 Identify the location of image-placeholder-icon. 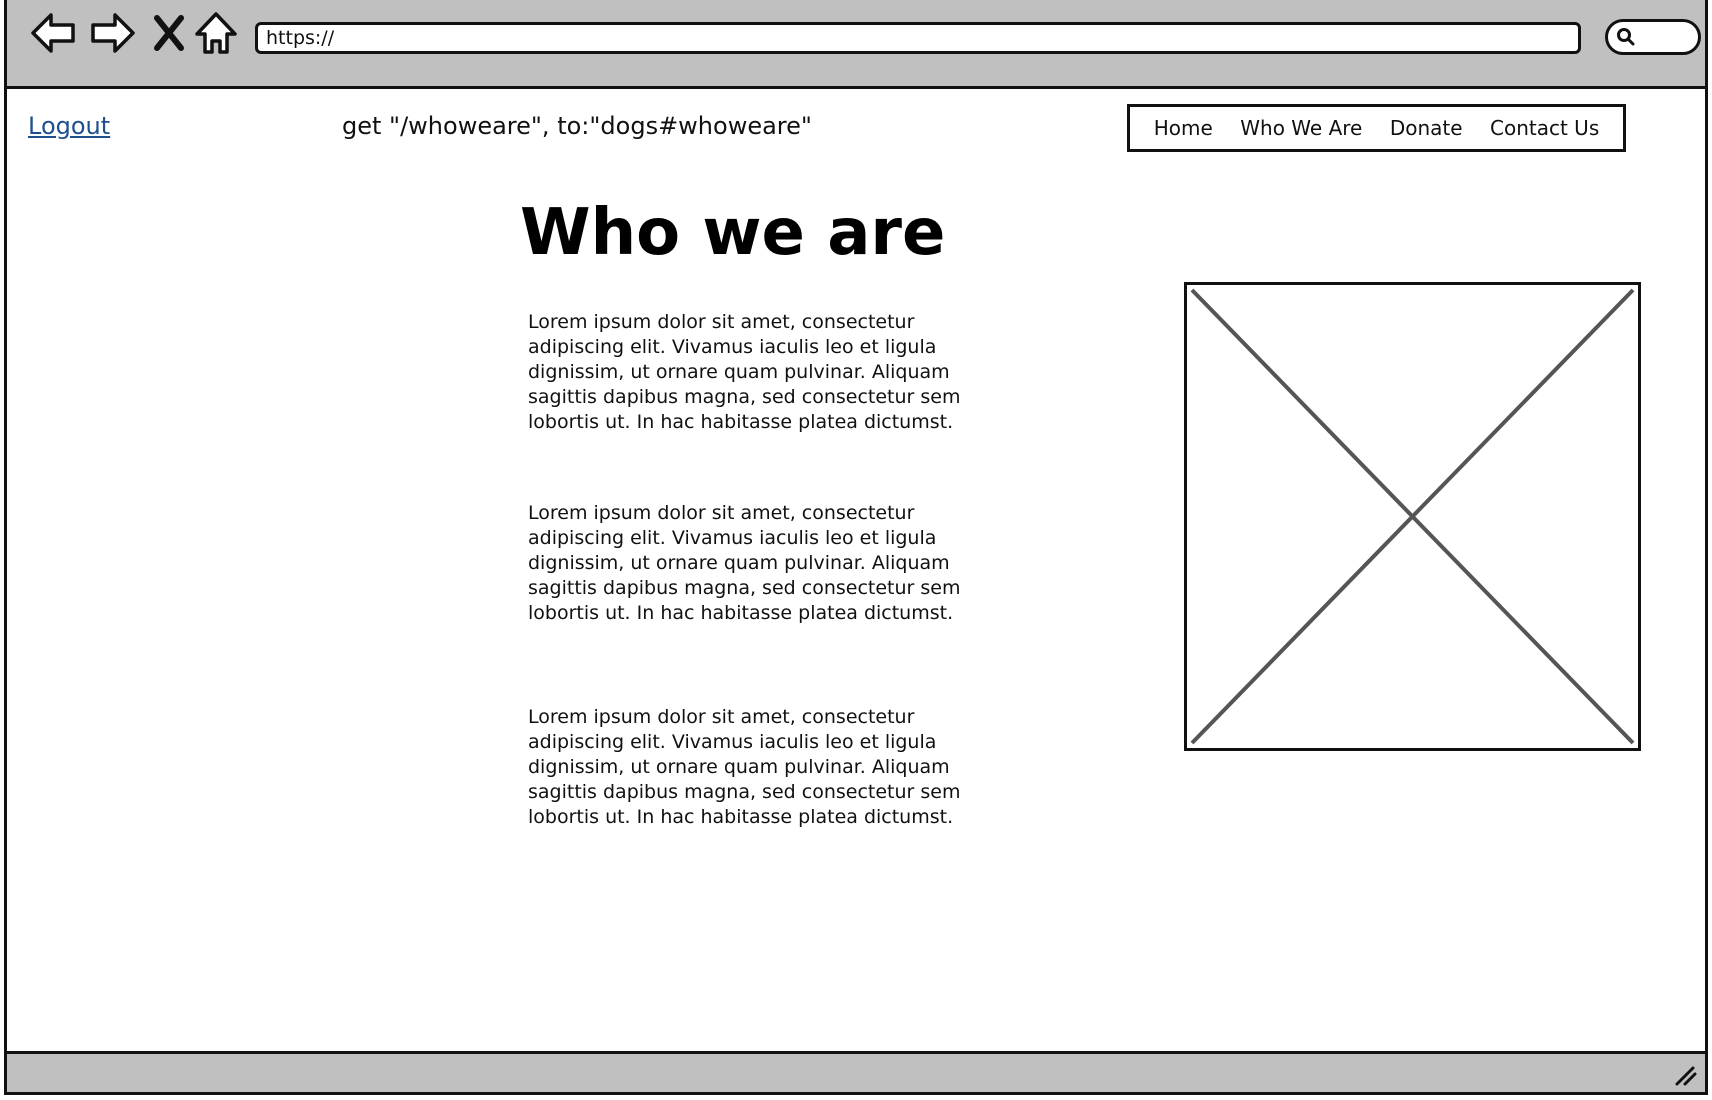
(1412, 516).